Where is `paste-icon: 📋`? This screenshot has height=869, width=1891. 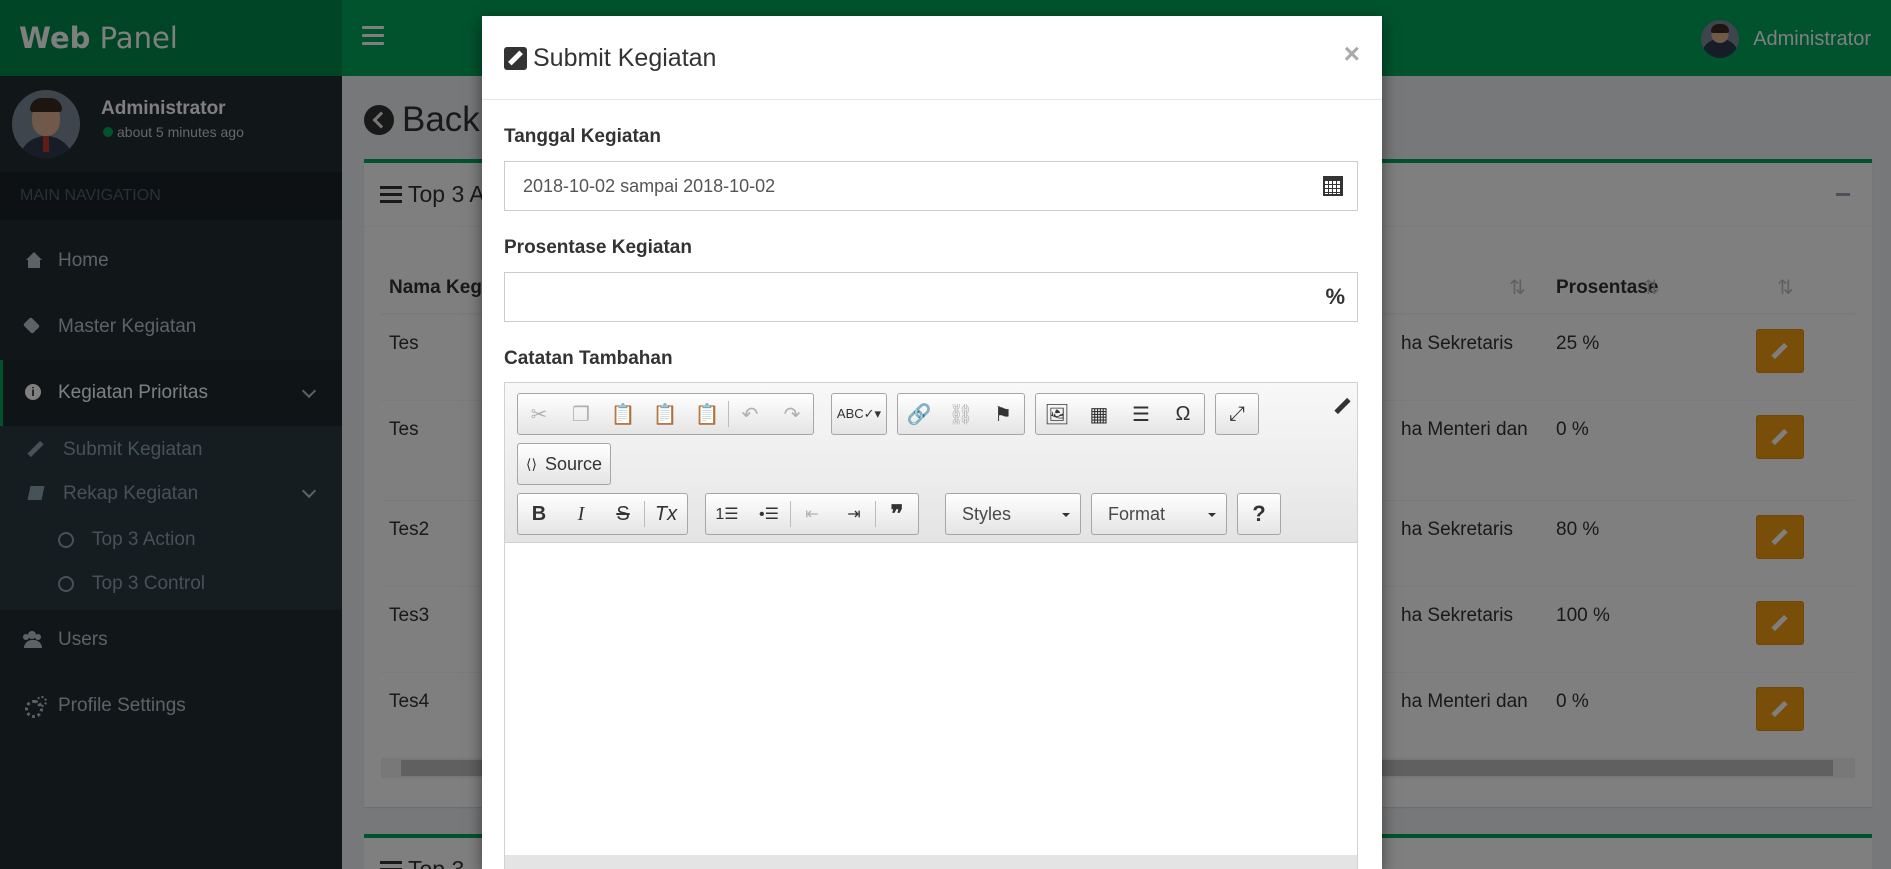 paste-icon: 📋 is located at coordinates (623, 414).